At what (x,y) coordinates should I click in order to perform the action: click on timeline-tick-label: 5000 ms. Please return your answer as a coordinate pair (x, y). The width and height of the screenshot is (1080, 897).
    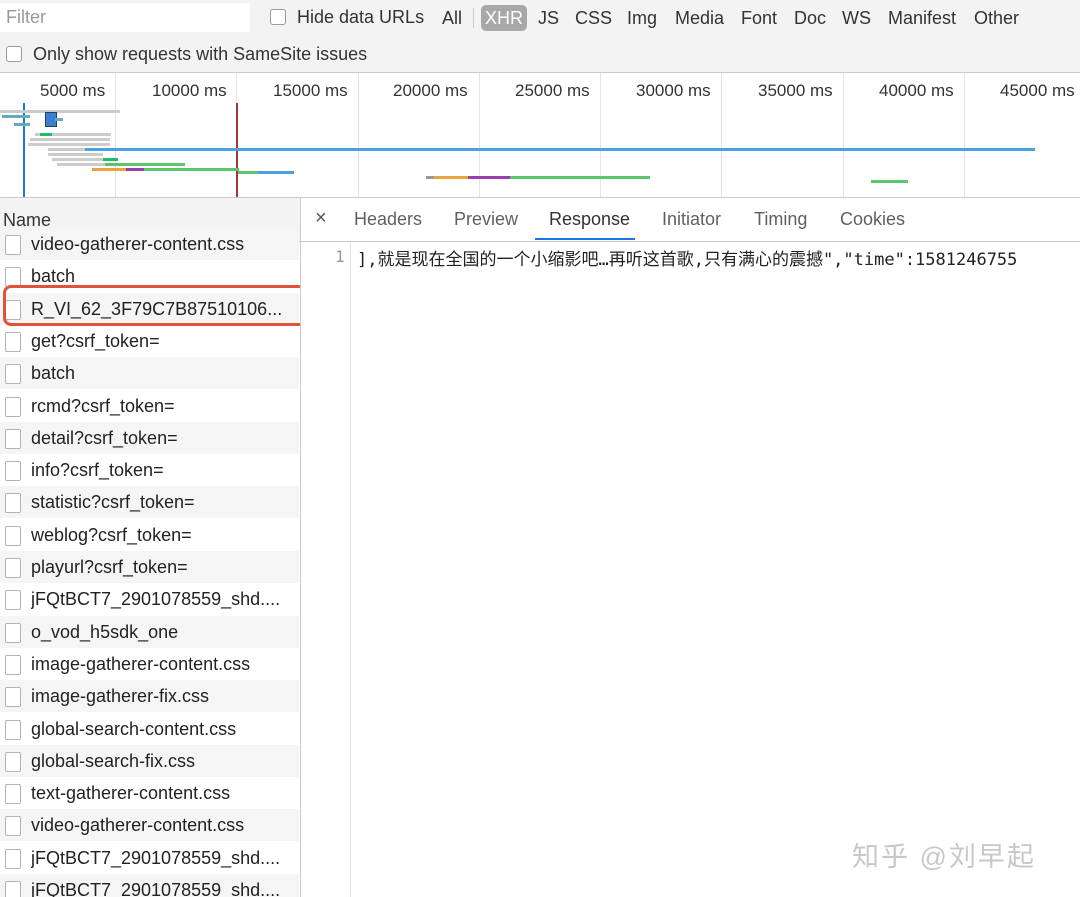
    Looking at the image, I should click on (73, 90).